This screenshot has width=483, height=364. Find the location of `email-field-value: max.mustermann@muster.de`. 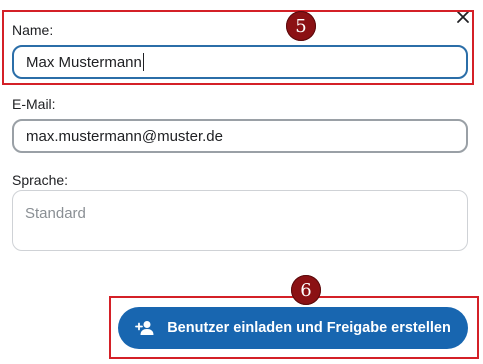

email-field-value: max.mustermann@muster.de is located at coordinates (124, 136).